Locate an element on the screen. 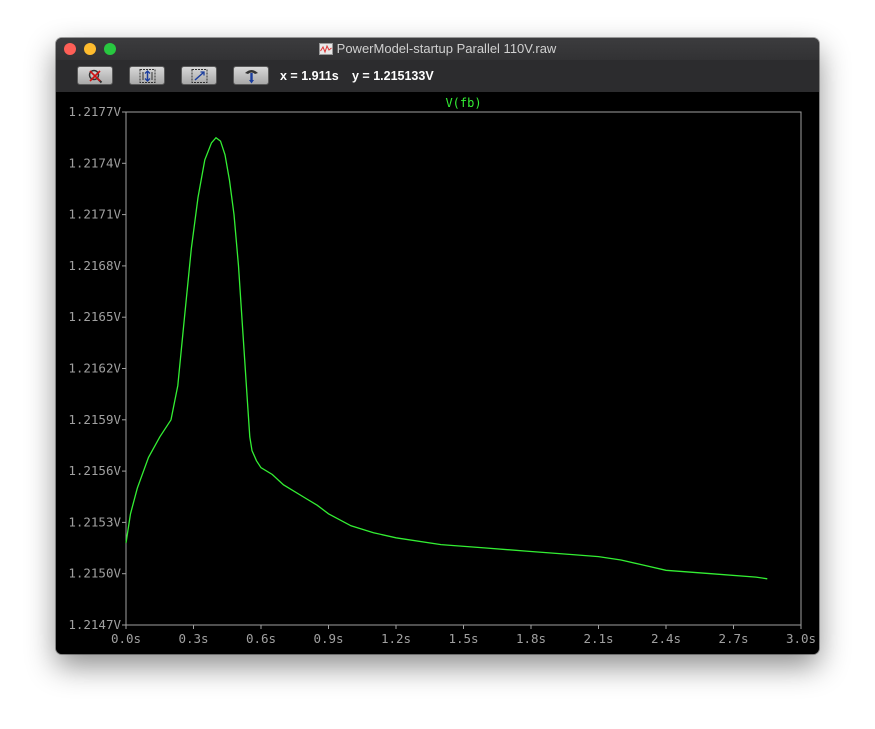 The image size is (875, 729). y-tick-label: 1.2165V is located at coordinates (94, 316).